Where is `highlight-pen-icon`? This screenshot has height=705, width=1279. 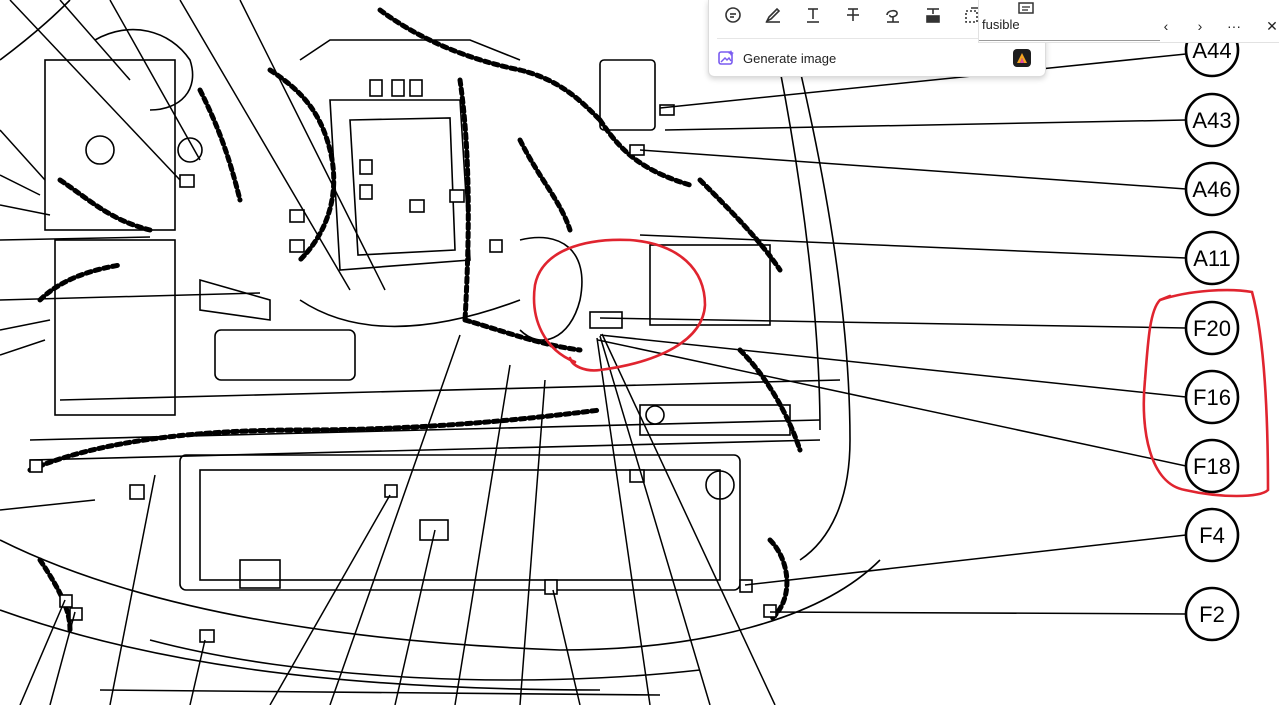 highlight-pen-icon is located at coordinates (773, 15).